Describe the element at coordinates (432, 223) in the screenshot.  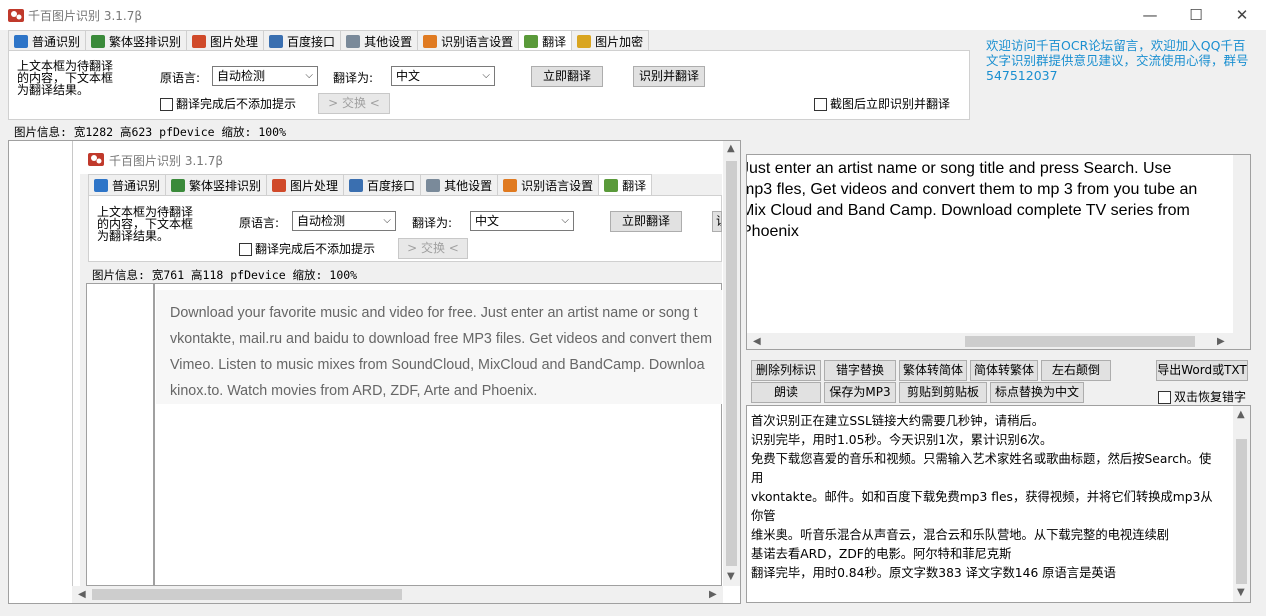
I see `nested-target-language-label: 翻译为:` at that location.